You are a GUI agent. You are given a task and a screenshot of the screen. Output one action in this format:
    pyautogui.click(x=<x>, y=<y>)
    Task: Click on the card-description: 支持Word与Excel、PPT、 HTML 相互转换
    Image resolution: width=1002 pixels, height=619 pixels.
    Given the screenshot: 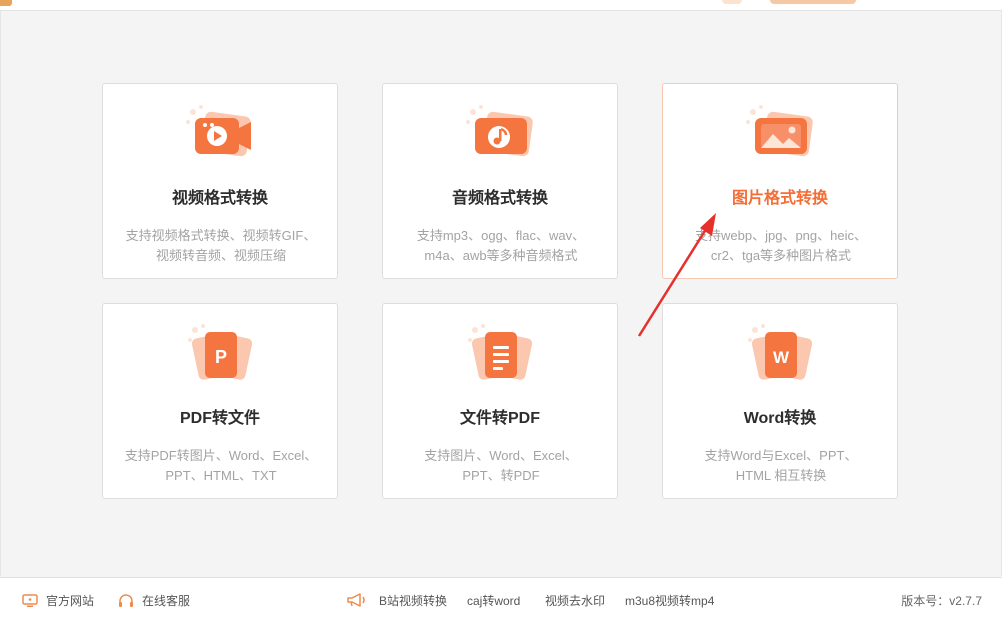 What is the action you would take?
    pyautogui.click(x=781, y=465)
    